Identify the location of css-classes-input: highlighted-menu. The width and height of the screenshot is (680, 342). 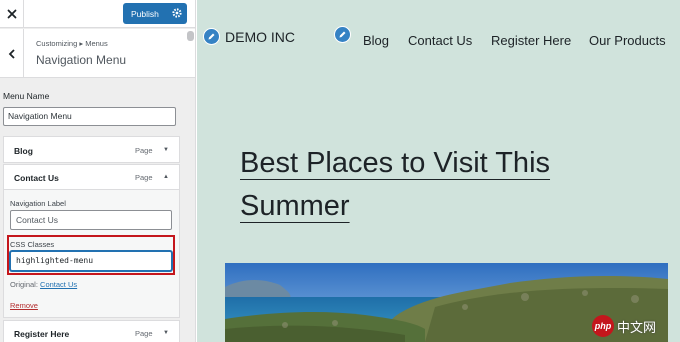
(91, 261).